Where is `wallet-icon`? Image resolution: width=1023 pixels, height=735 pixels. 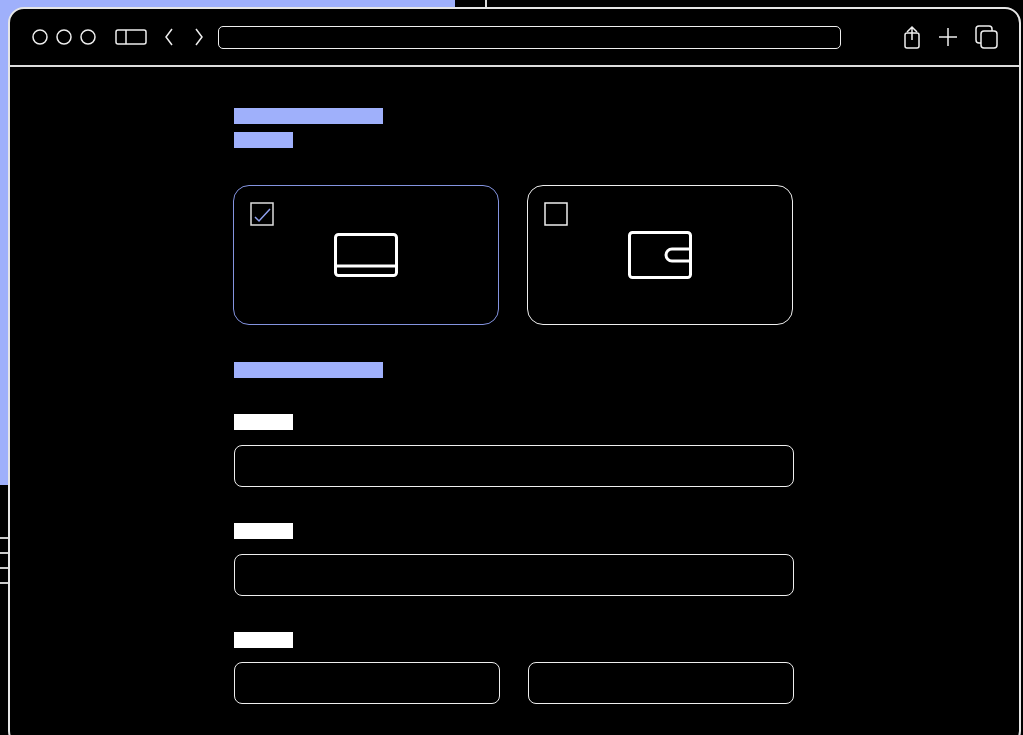
wallet-icon is located at coordinates (660, 255).